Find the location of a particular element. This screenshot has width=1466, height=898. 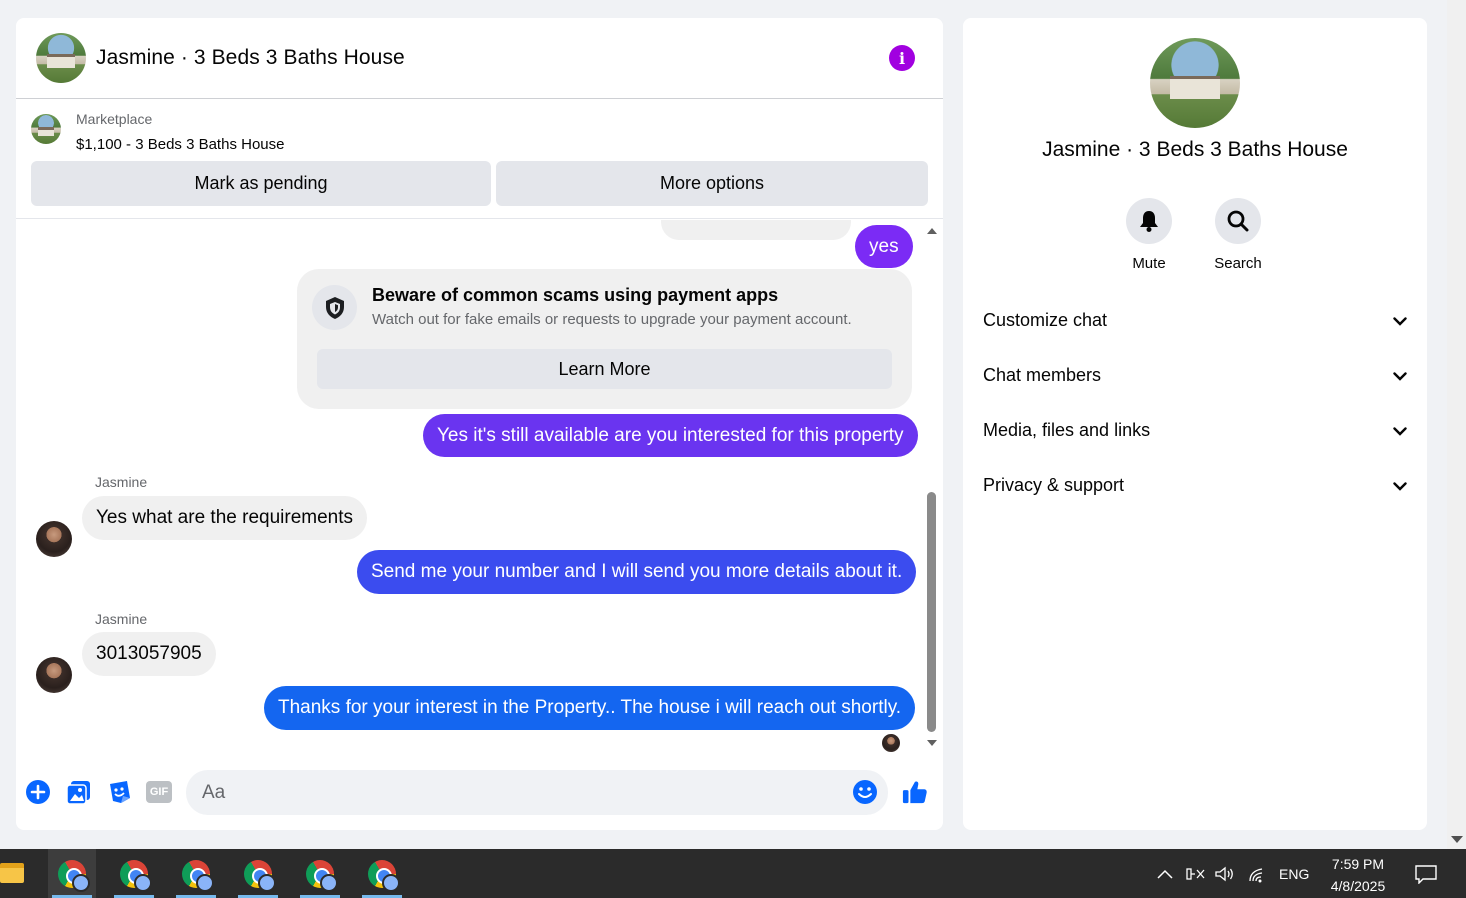

shield-icon is located at coordinates (334, 307).